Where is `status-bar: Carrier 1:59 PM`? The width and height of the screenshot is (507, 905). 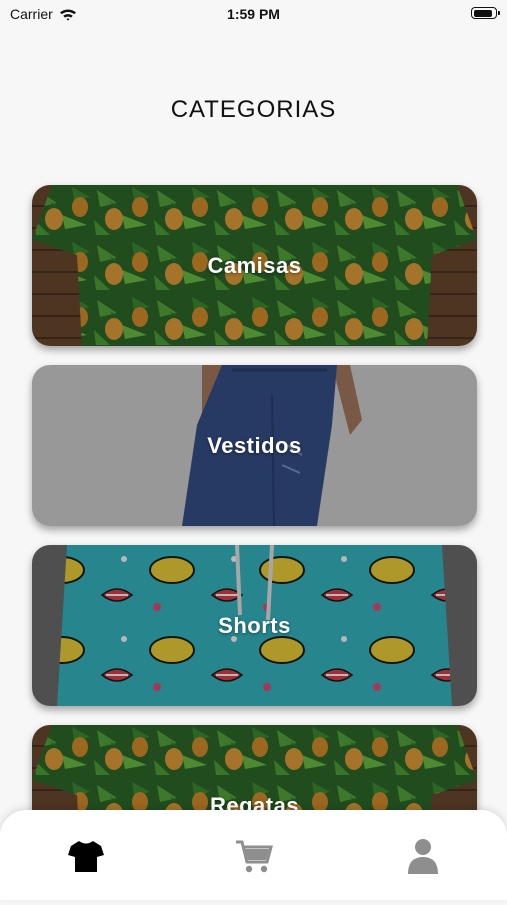 status-bar: Carrier 1:59 PM is located at coordinates (253, 14).